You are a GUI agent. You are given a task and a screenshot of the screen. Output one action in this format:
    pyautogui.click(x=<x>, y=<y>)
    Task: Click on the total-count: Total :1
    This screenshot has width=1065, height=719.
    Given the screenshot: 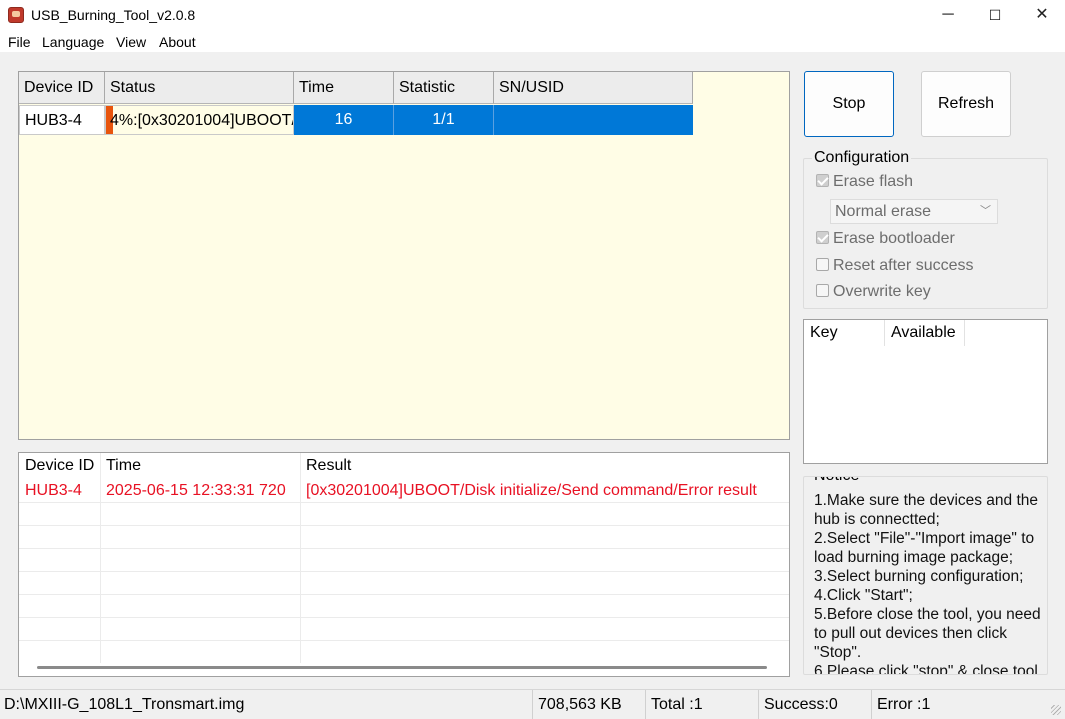 What is the action you would take?
    pyautogui.click(x=701, y=704)
    